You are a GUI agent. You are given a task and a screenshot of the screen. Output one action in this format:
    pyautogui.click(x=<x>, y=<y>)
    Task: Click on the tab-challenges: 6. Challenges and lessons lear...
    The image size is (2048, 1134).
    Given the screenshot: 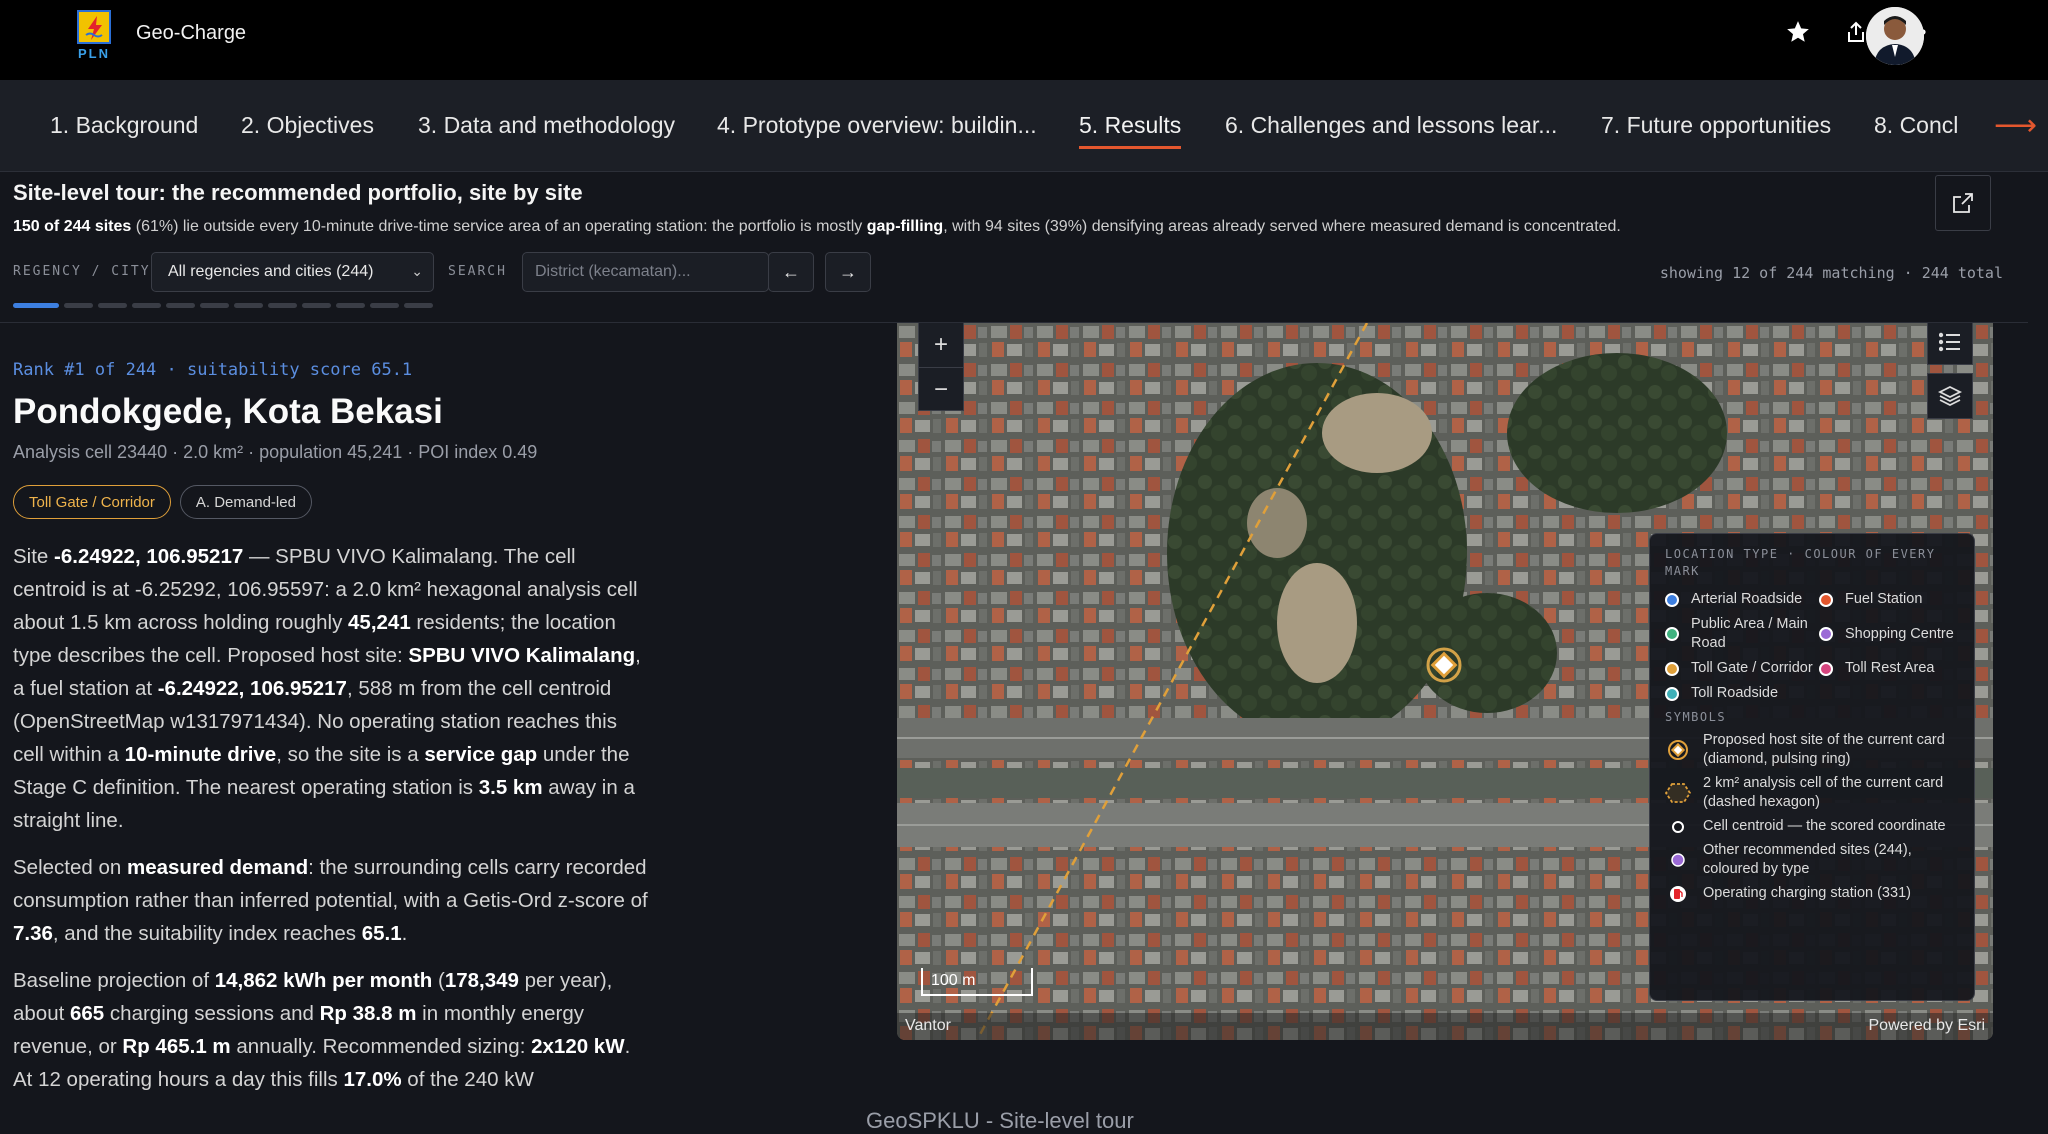 What is the action you would take?
    pyautogui.click(x=1391, y=125)
    